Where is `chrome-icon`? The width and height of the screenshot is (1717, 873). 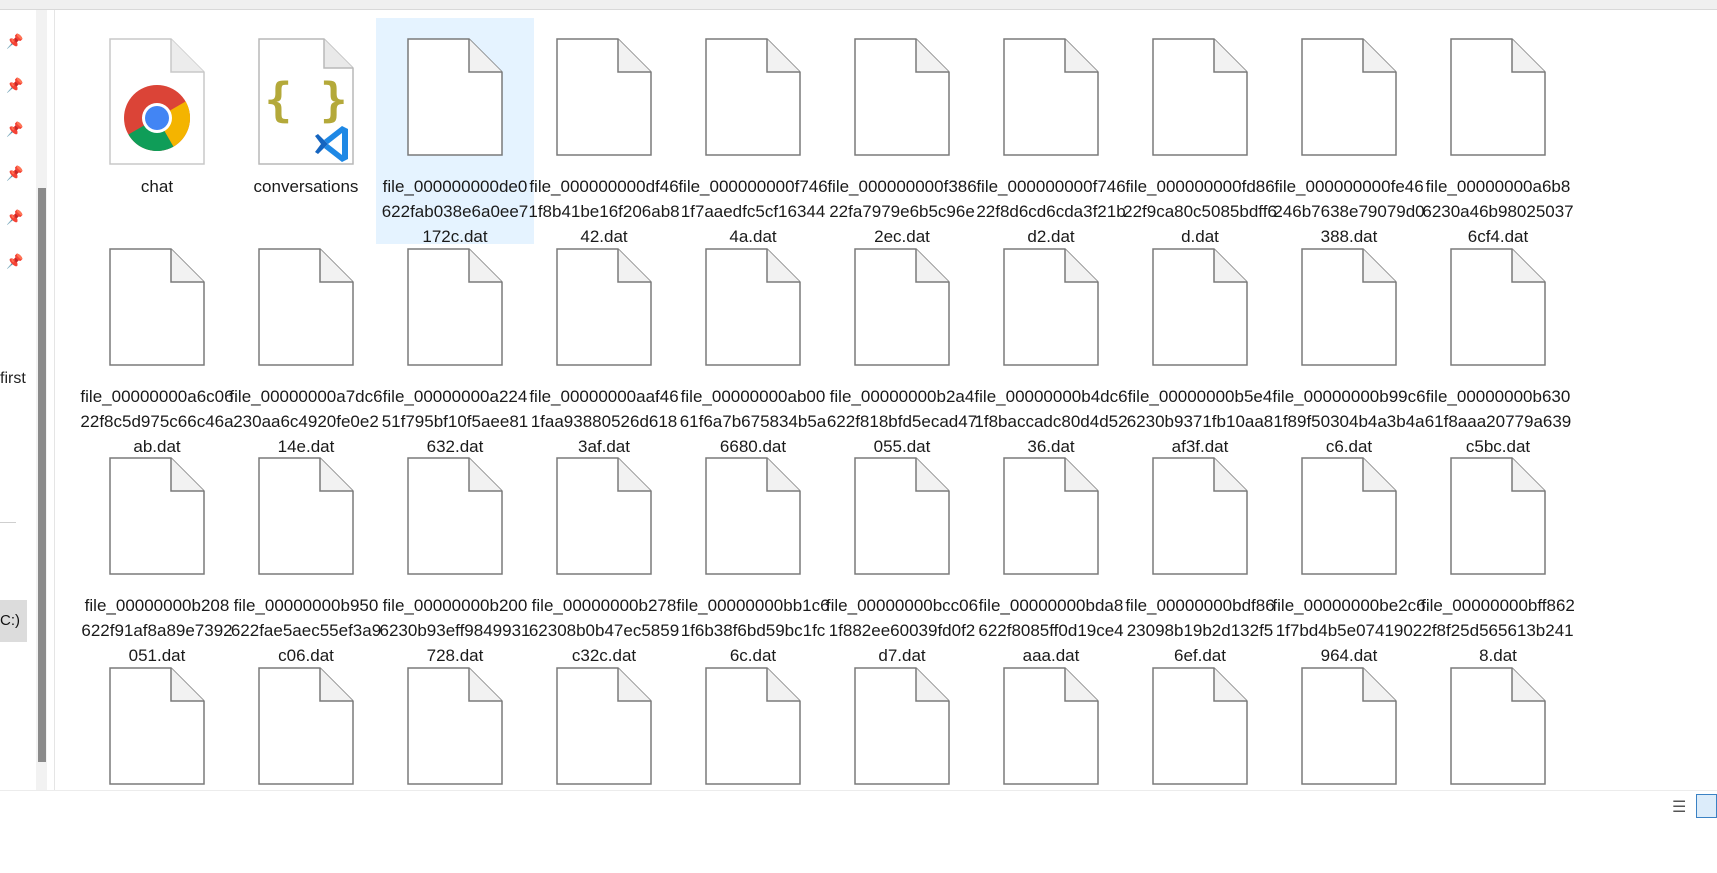 chrome-icon is located at coordinates (157, 95).